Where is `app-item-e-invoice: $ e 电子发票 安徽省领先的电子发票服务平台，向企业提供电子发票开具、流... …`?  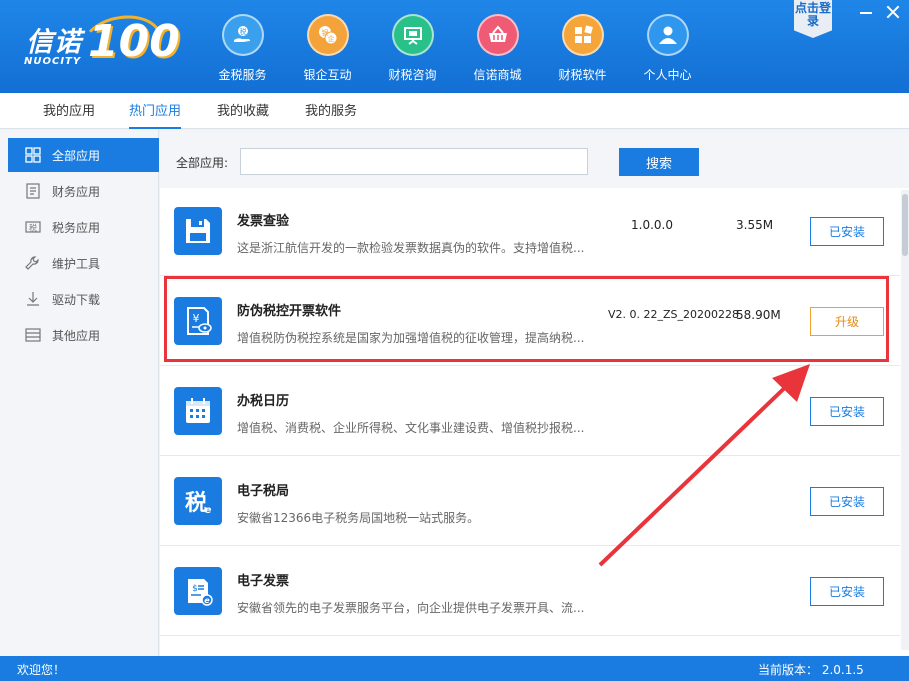 app-item-e-invoice: $ e 电子发票 安徽省领先的电子发票服务平台，向企业提供电子发票开具、流... … is located at coordinates (530, 592).